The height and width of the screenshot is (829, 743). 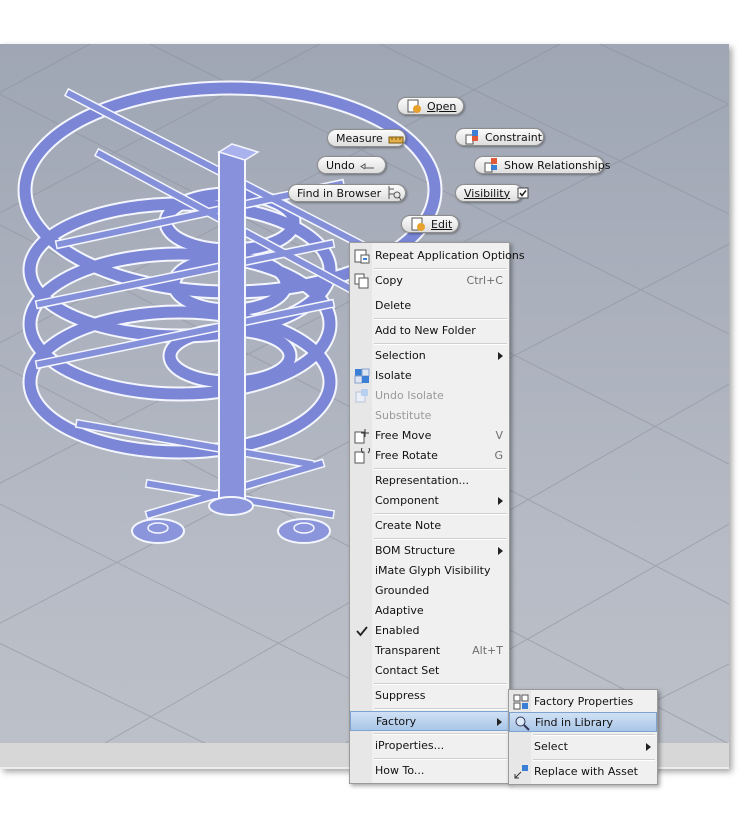 What do you see at coordinates (583, 722) in the screenshot?
I see `menu-item-find-in-library: Find in Library` at bounding box center [583, 722].